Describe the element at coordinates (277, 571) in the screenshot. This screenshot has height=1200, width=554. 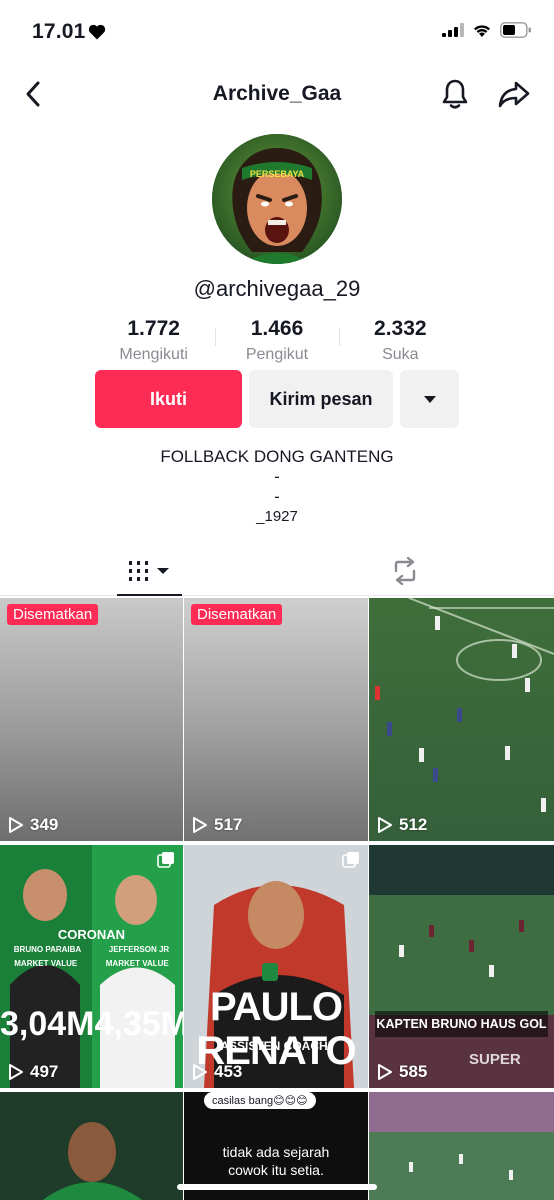
I see `content-tabs` at that location.